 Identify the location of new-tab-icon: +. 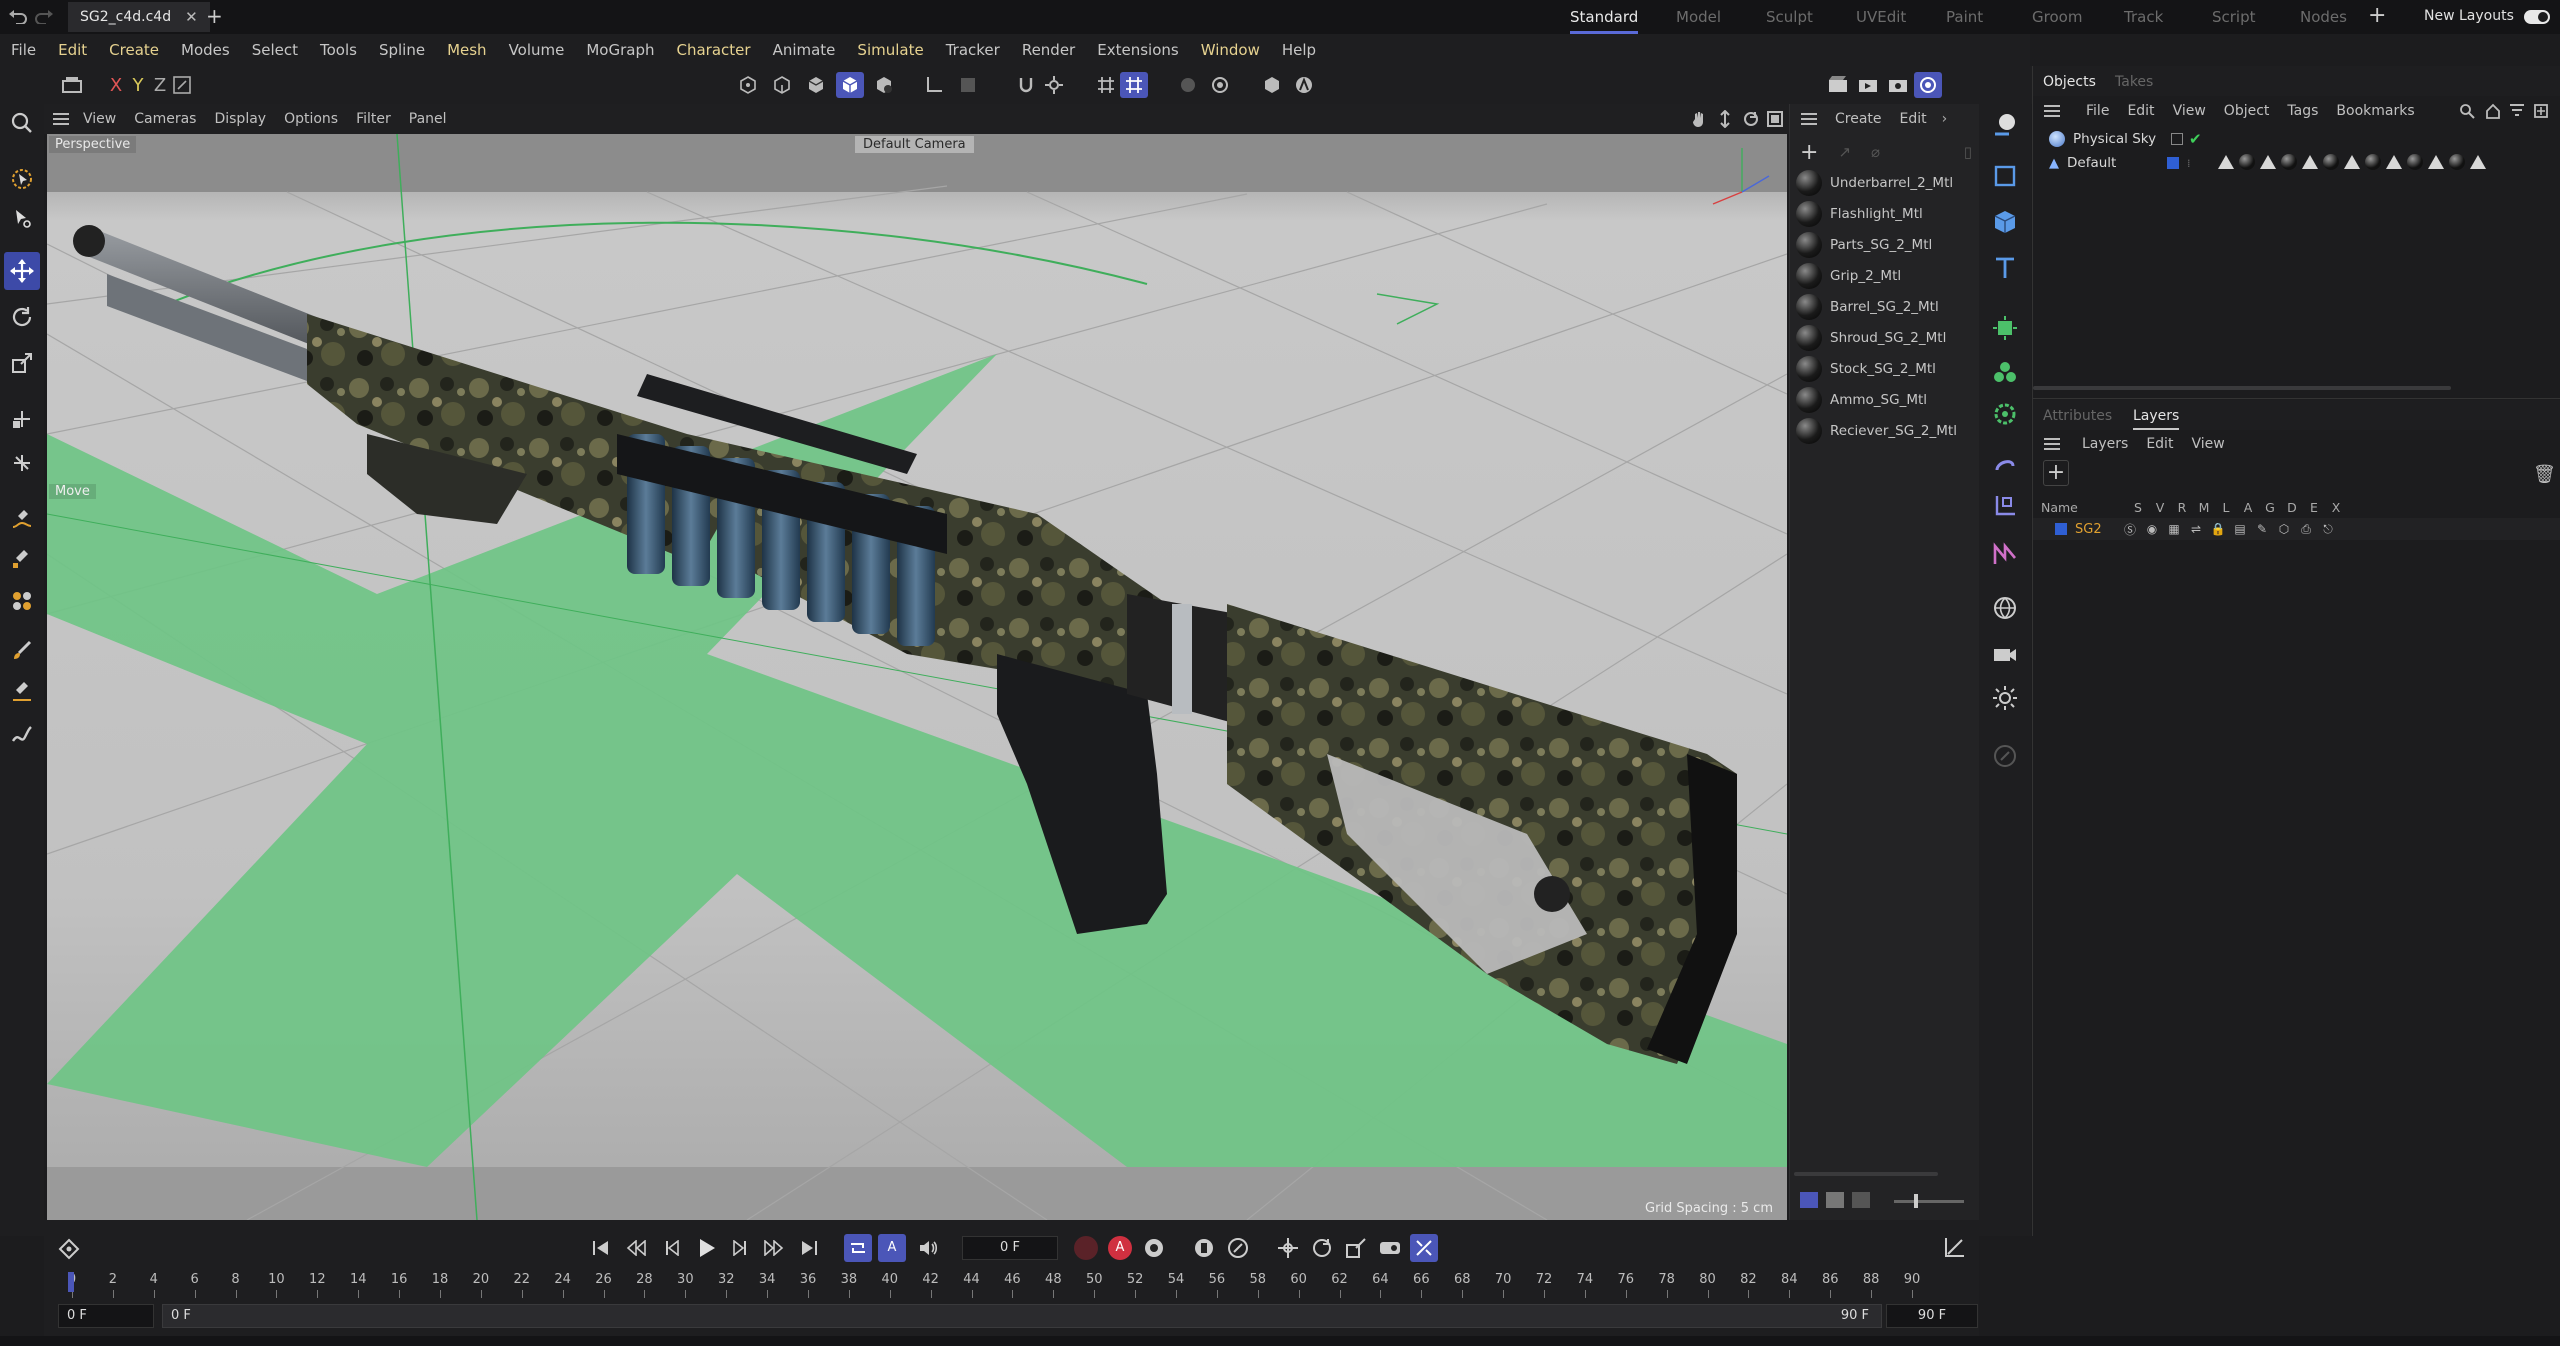
(214, 16).